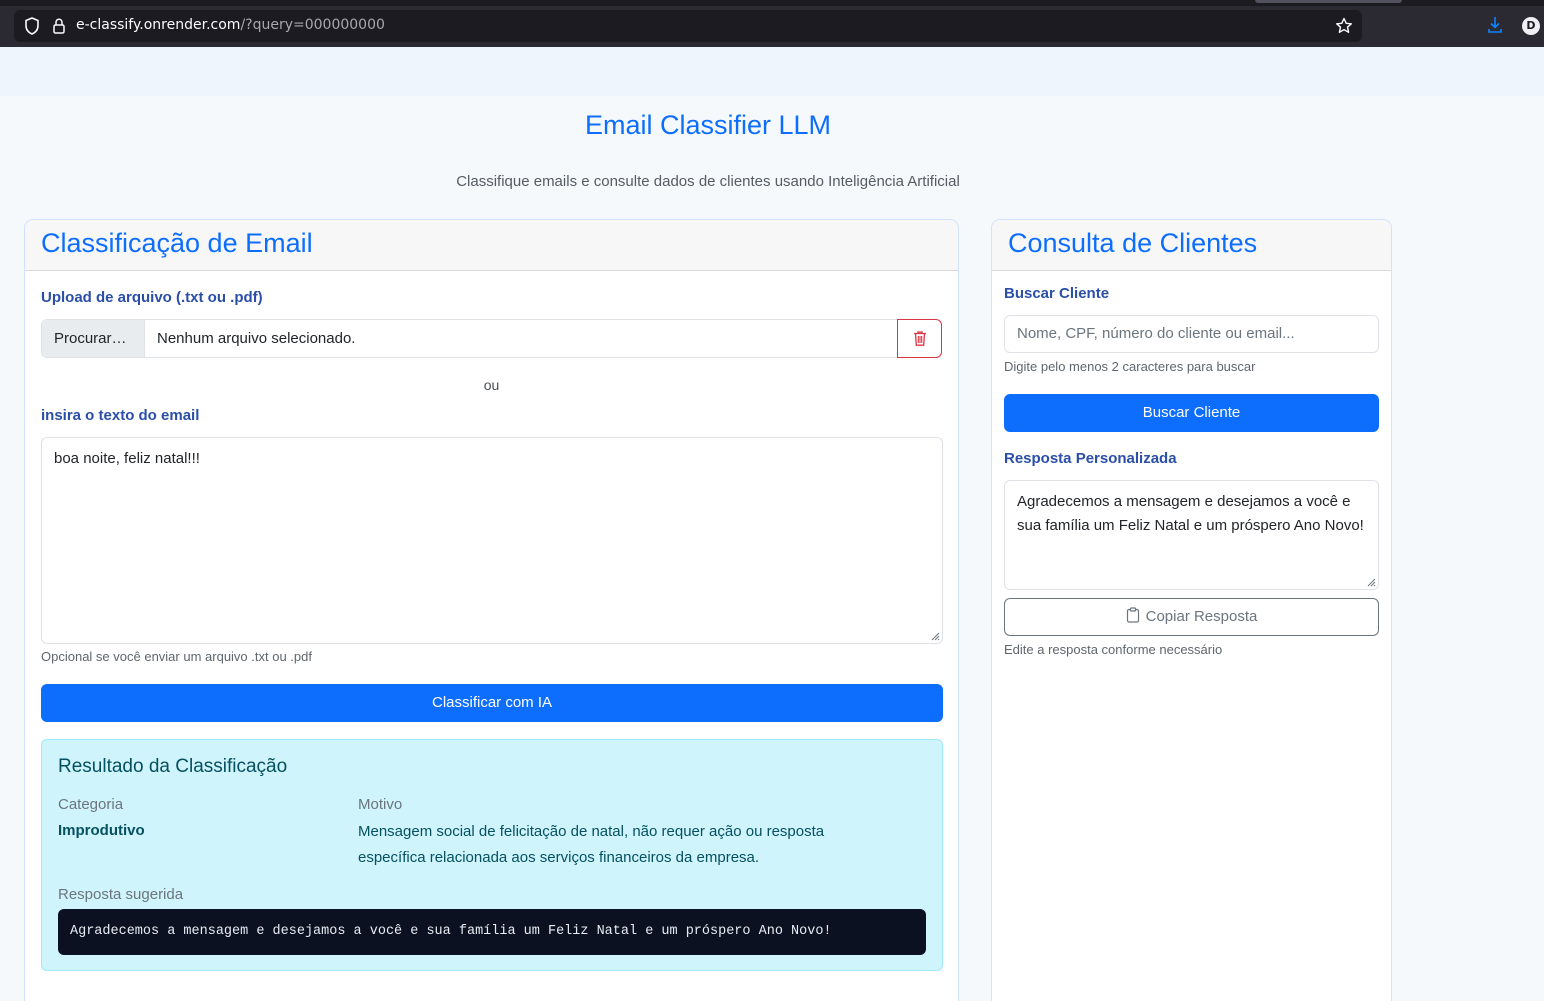 This screenshot has width=1544, height=1001. I want to click on profile-avatar: D, so click(1531, 26).